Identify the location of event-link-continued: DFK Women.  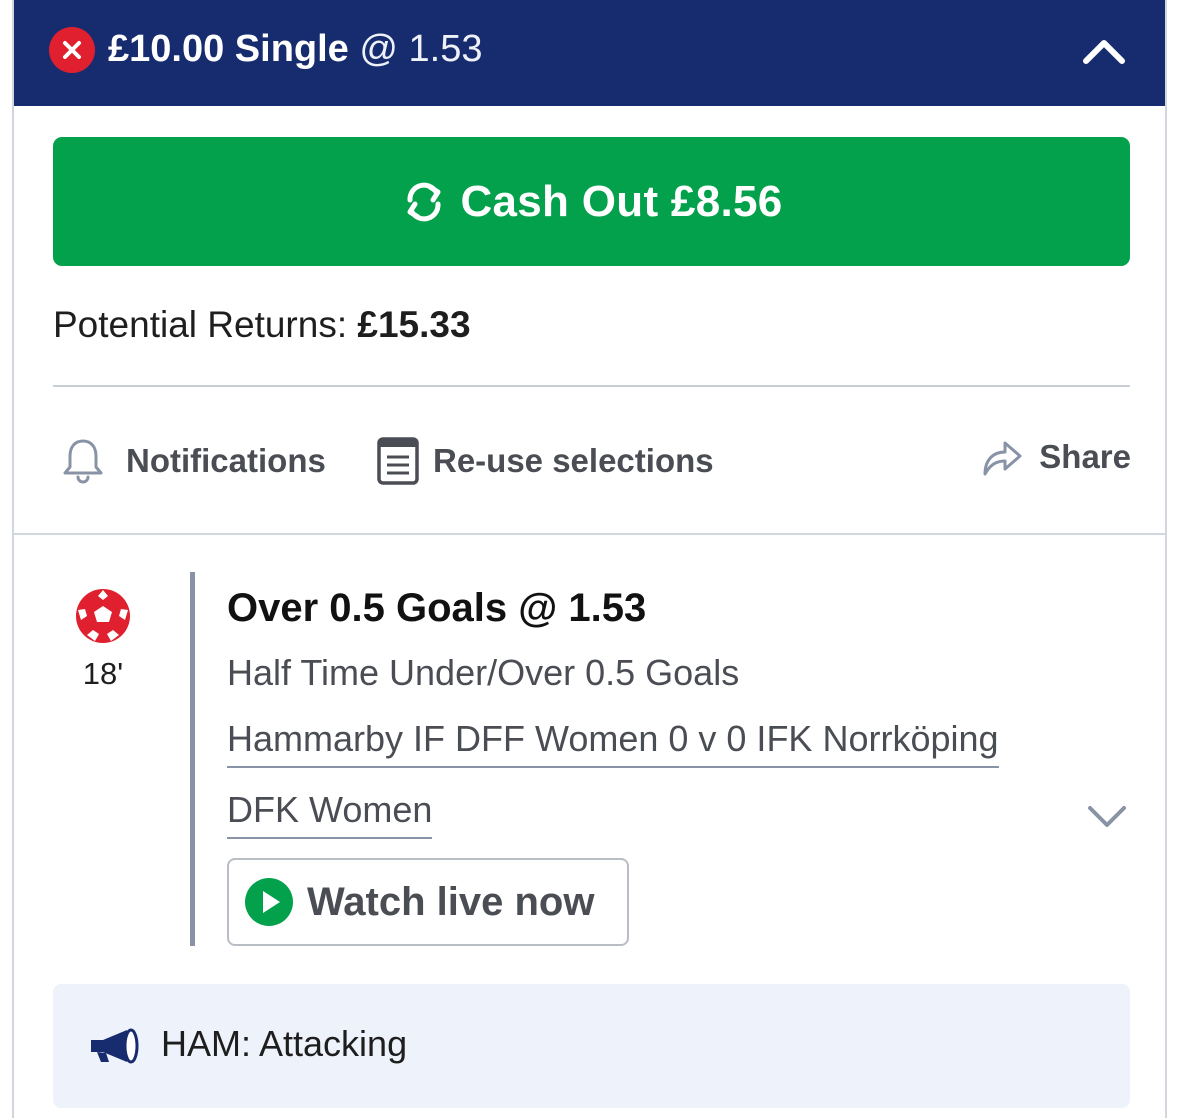
(330, 813).